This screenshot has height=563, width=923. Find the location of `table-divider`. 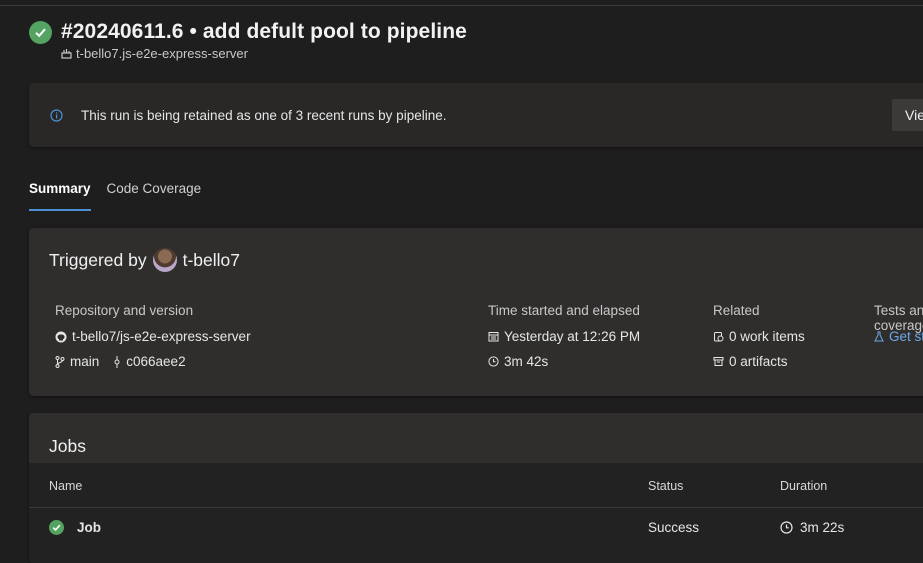

table-divider is located at coordinates (476, 507).